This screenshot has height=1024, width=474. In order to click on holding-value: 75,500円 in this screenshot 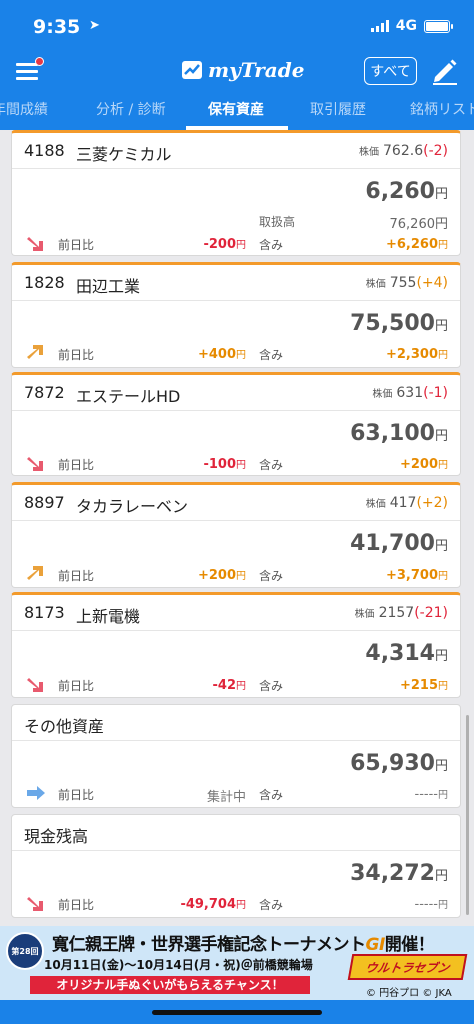, I will do `click(399, 323)`.